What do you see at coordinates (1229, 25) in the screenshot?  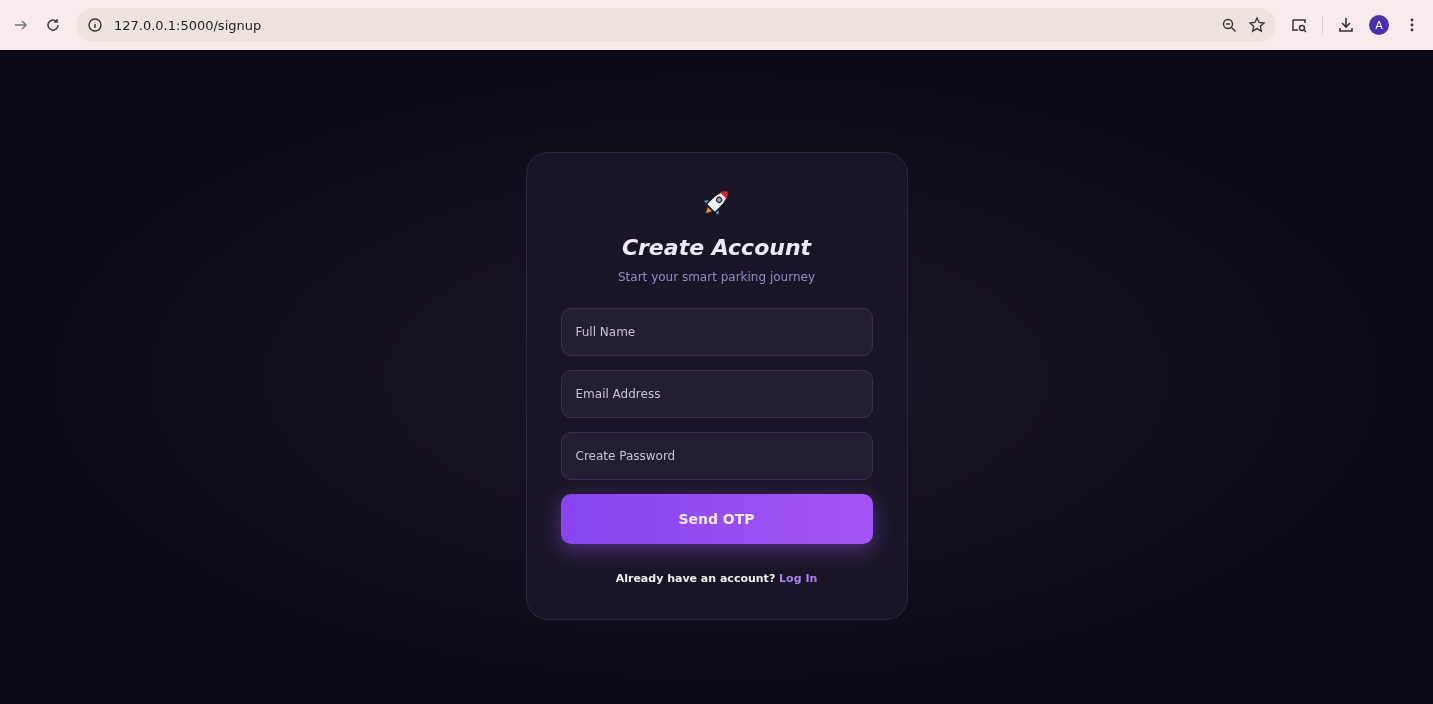 I see `zoom-icon` at bounding box center [1229, 25].